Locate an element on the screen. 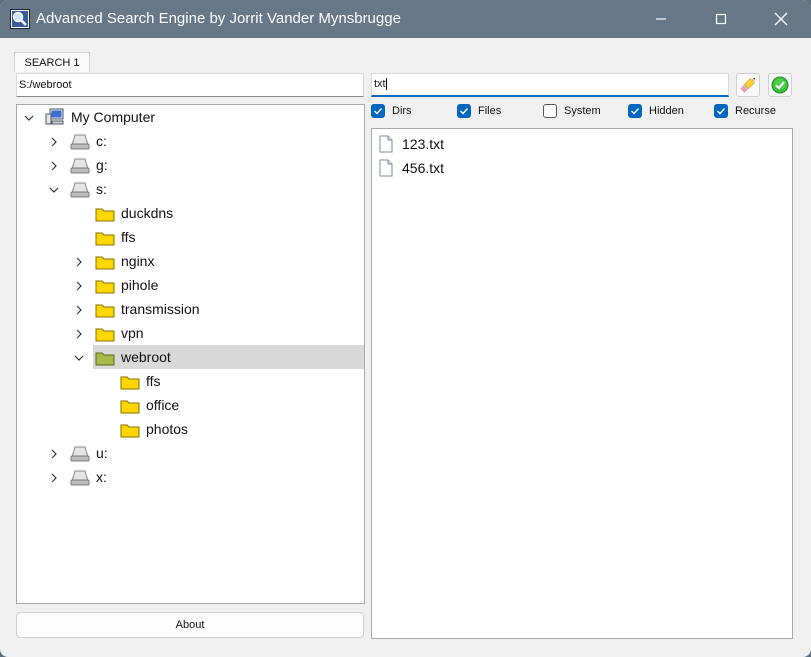  tree-item-folder-office: office is located at coordinates (190, 406).